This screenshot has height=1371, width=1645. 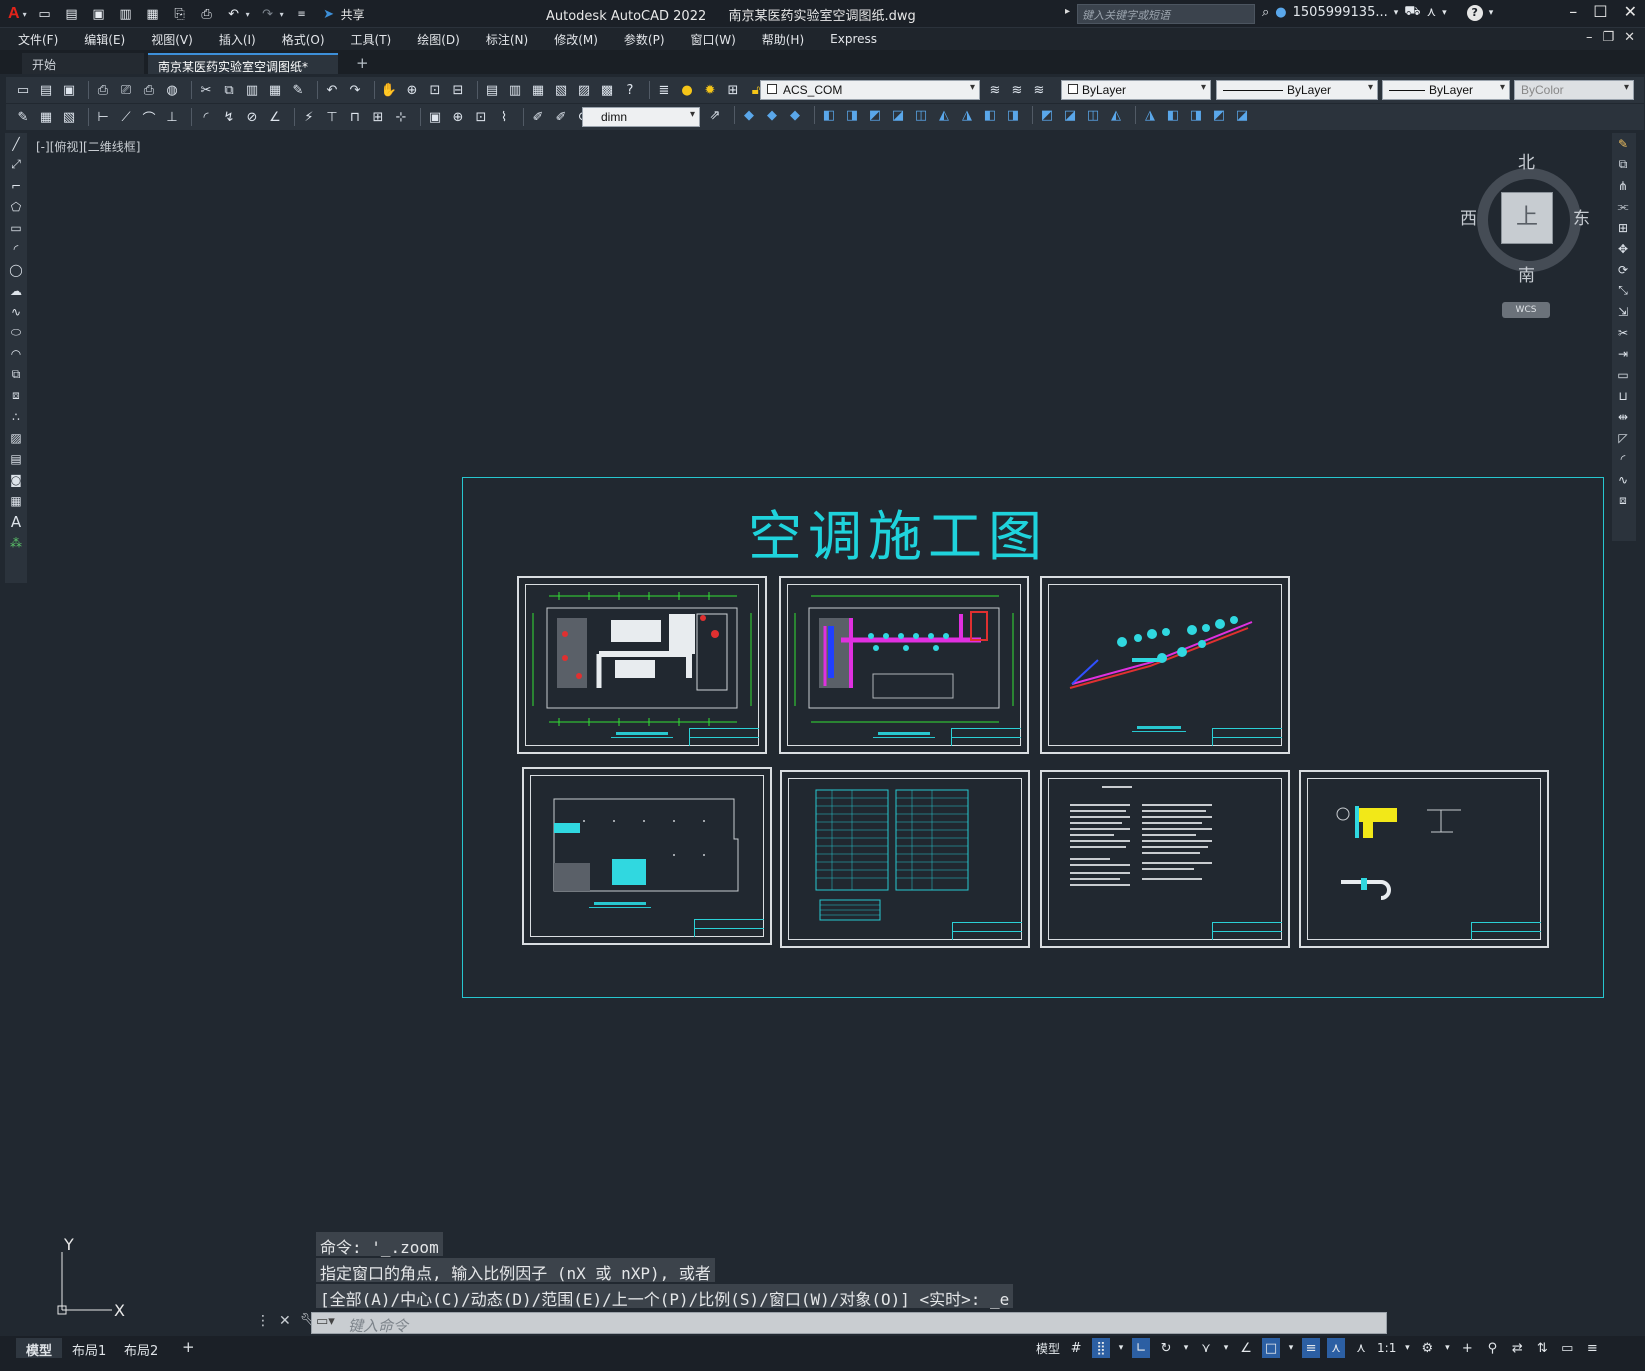 I want to click on snap-caret-icon: ▾, so click(x=1121, y=1348).